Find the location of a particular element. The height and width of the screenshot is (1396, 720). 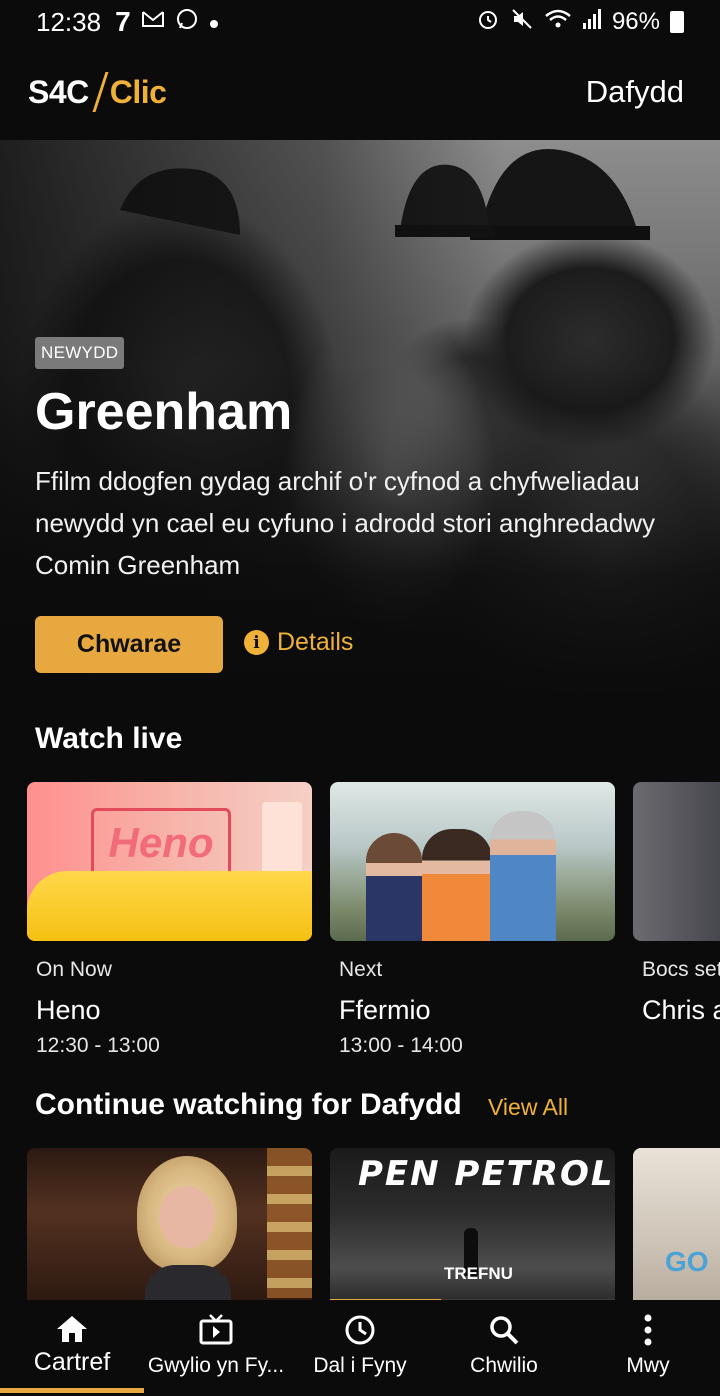

gmail-icon is located at coordinates (153, 22).